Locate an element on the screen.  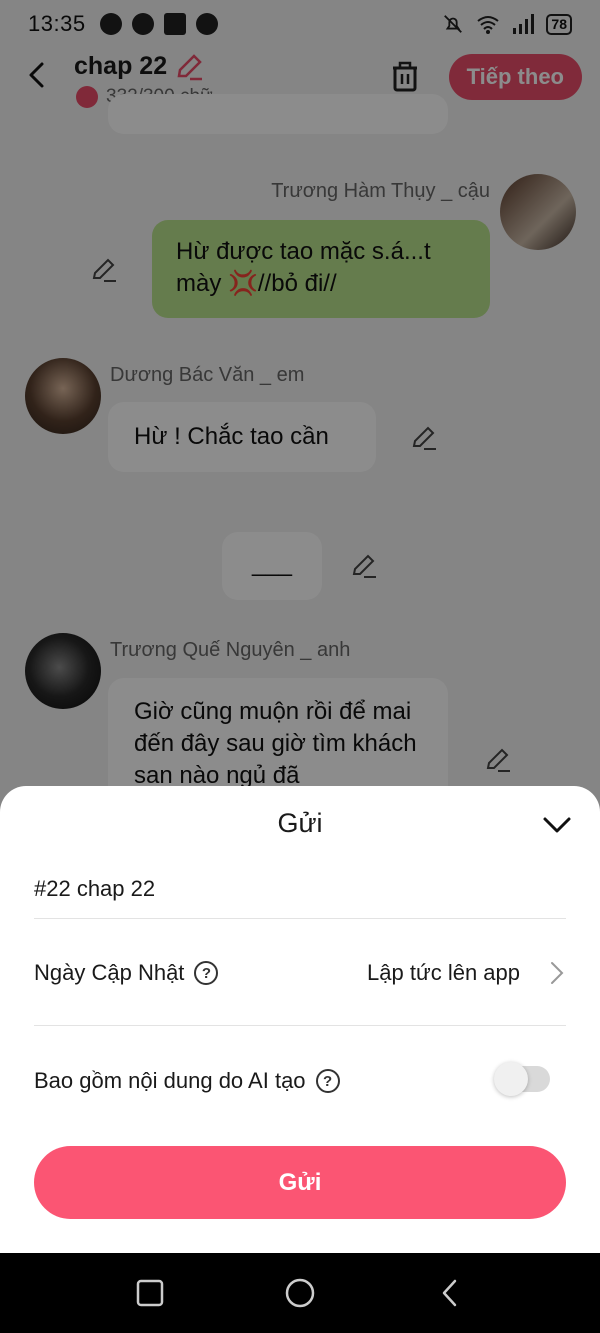
chapter-info: #22 chap 22 is located at coordinates (95, 888).